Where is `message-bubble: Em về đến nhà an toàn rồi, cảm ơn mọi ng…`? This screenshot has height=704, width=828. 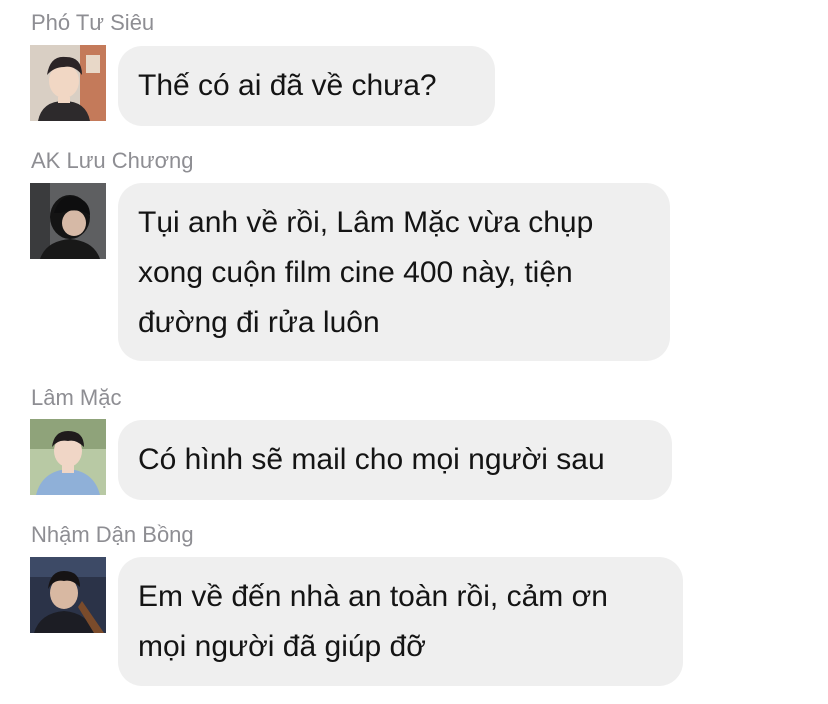
message-bubble: Em về đến nhà an toàn rồi, cảm ơn mọi ng… is located at coordinates (400, 621).